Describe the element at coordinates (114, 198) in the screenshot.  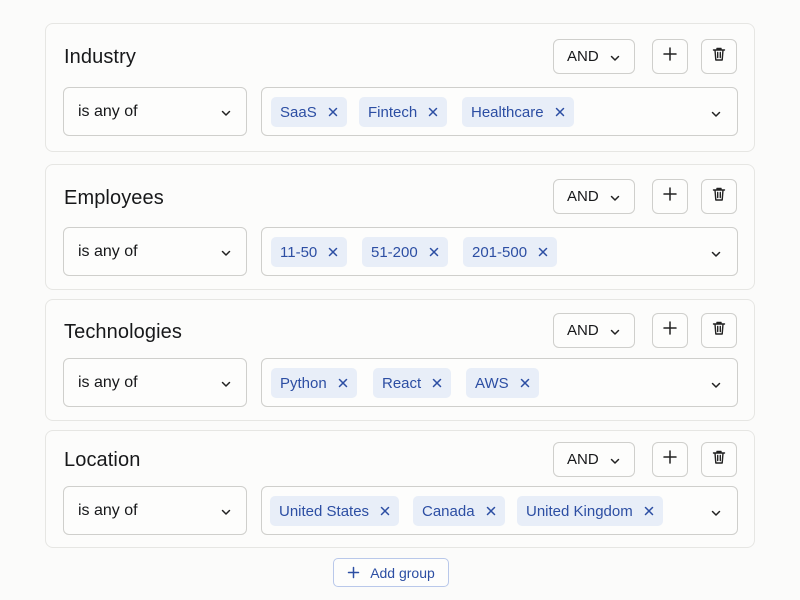
I see `group-title: Employees` at that location.